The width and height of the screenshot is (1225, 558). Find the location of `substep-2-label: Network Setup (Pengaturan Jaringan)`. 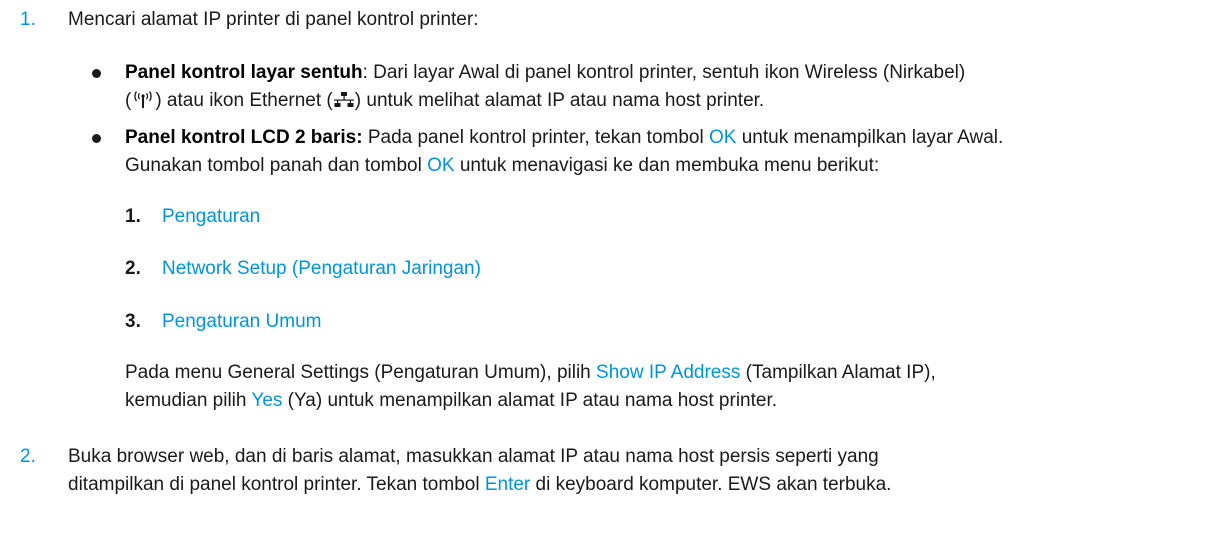

substep-2-label: Network Setup (Pengaturan Jaringan) is located at coordinates (321, 269).